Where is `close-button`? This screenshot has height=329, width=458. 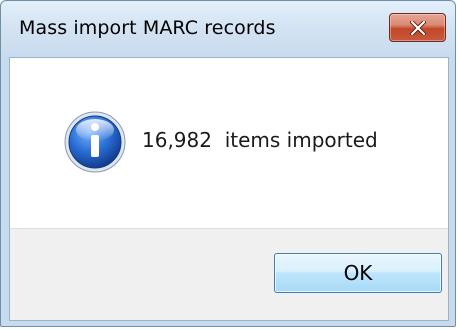 close-button is located at coordinates (417, 27).